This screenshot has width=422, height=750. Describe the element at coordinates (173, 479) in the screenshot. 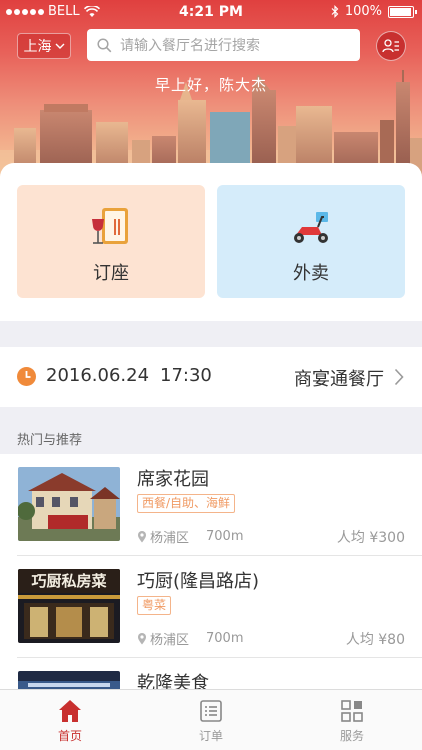

I see `restaurant-name: 席家花园` at that location.